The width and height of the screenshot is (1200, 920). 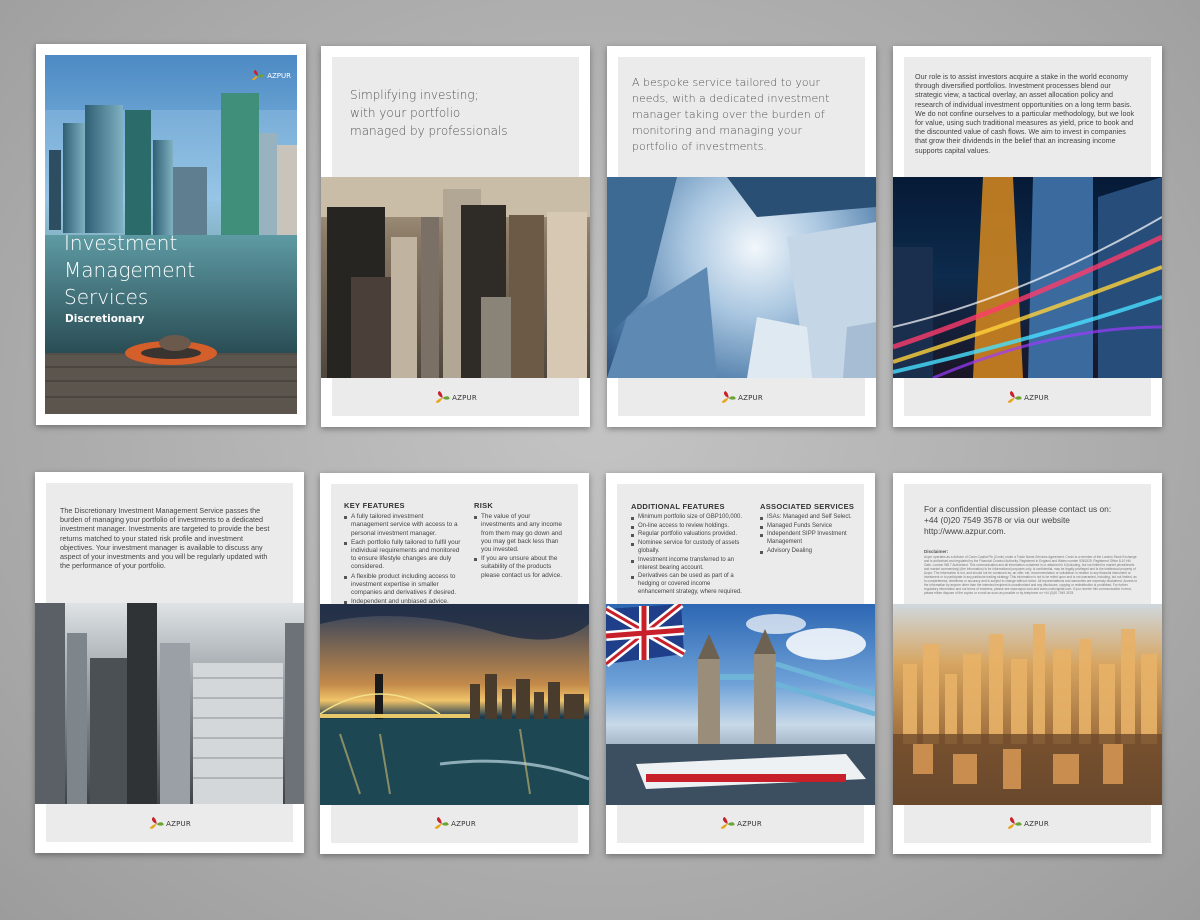 I want to click on page-7-photo, so click(x=740, y=704).